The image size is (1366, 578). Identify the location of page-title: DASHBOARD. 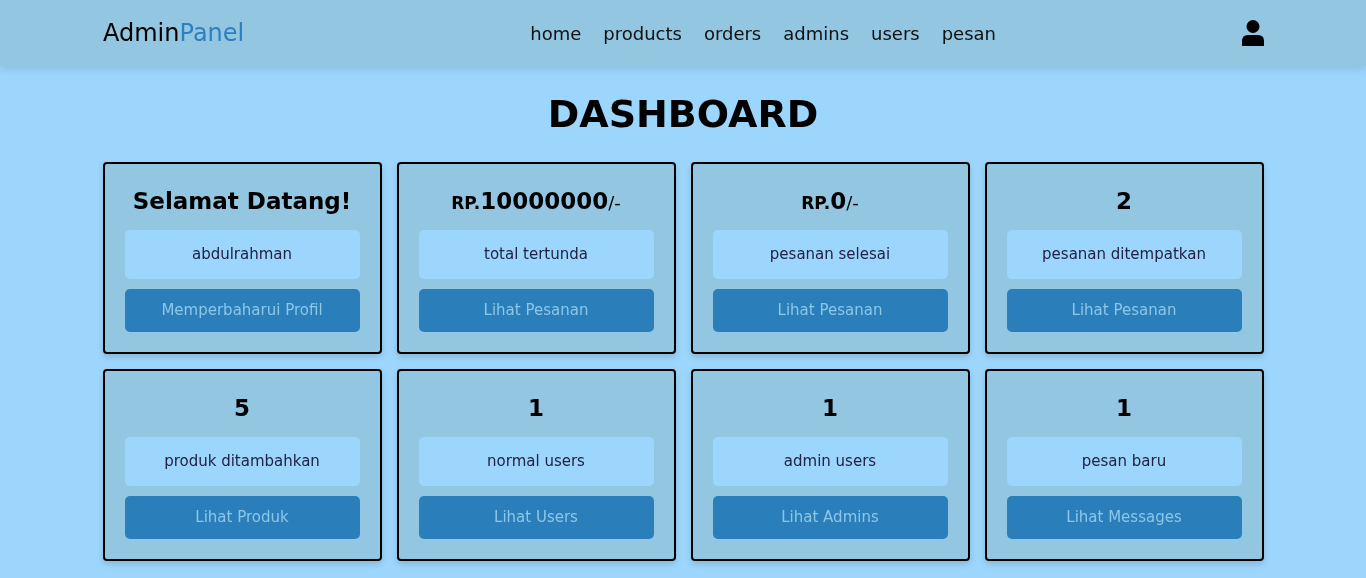
(683, 115).